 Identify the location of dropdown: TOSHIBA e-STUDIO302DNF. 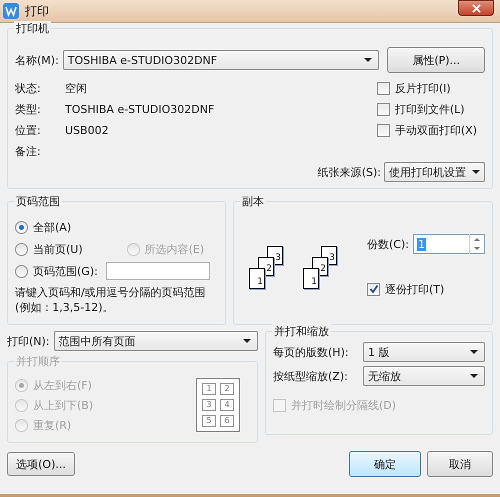
(221, 60).